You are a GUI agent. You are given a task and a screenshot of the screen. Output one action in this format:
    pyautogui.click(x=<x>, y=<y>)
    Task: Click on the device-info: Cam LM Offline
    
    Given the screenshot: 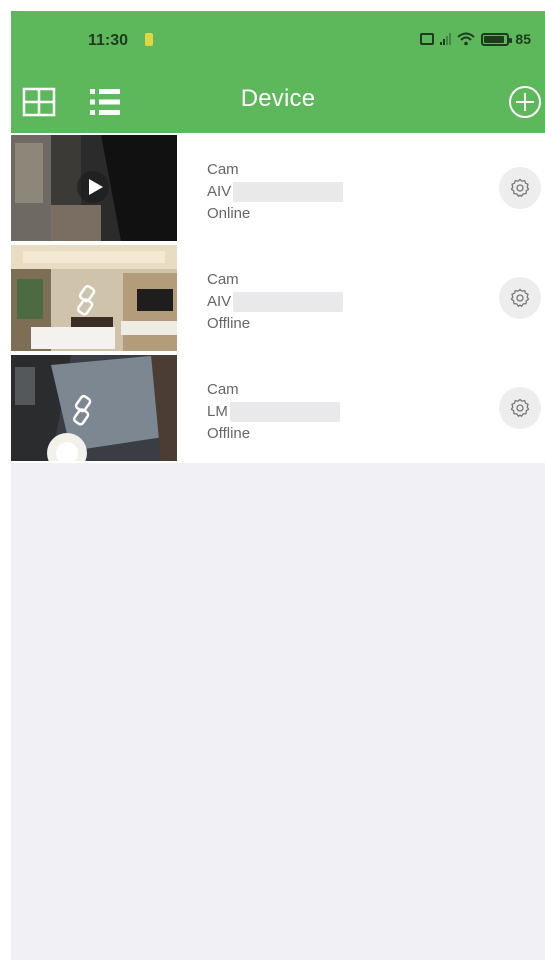 What is the action you would take?
    pyautogui.click(x=273, y=412)
    